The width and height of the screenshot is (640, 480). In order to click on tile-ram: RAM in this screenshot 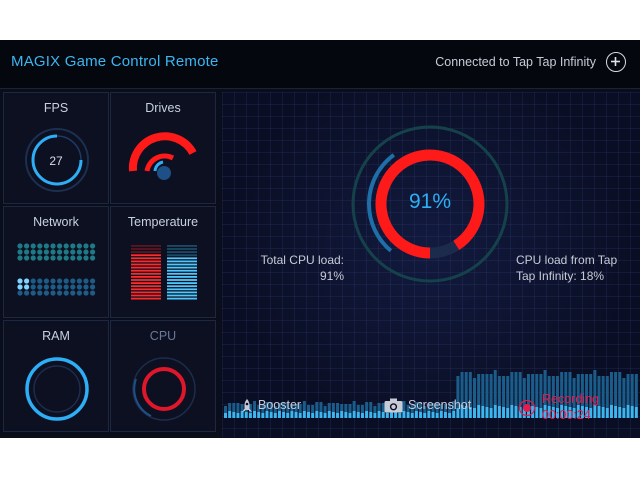, I will do `click(56, 376)`.